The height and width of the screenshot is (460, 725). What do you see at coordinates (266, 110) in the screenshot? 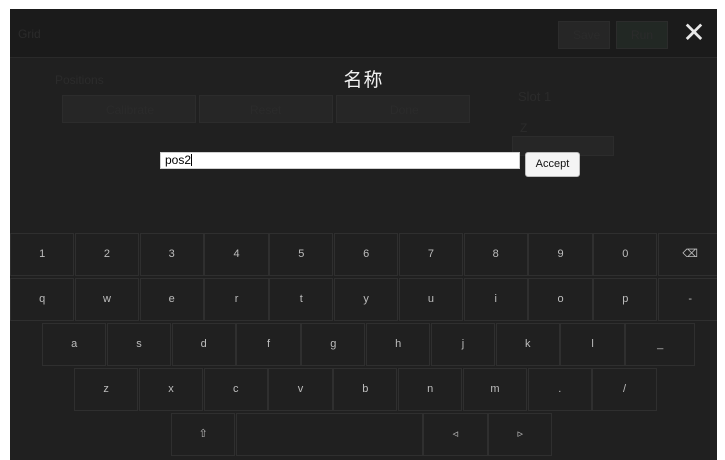
I see `background-button-2-label: Reset` at bounding box center [266, 110].